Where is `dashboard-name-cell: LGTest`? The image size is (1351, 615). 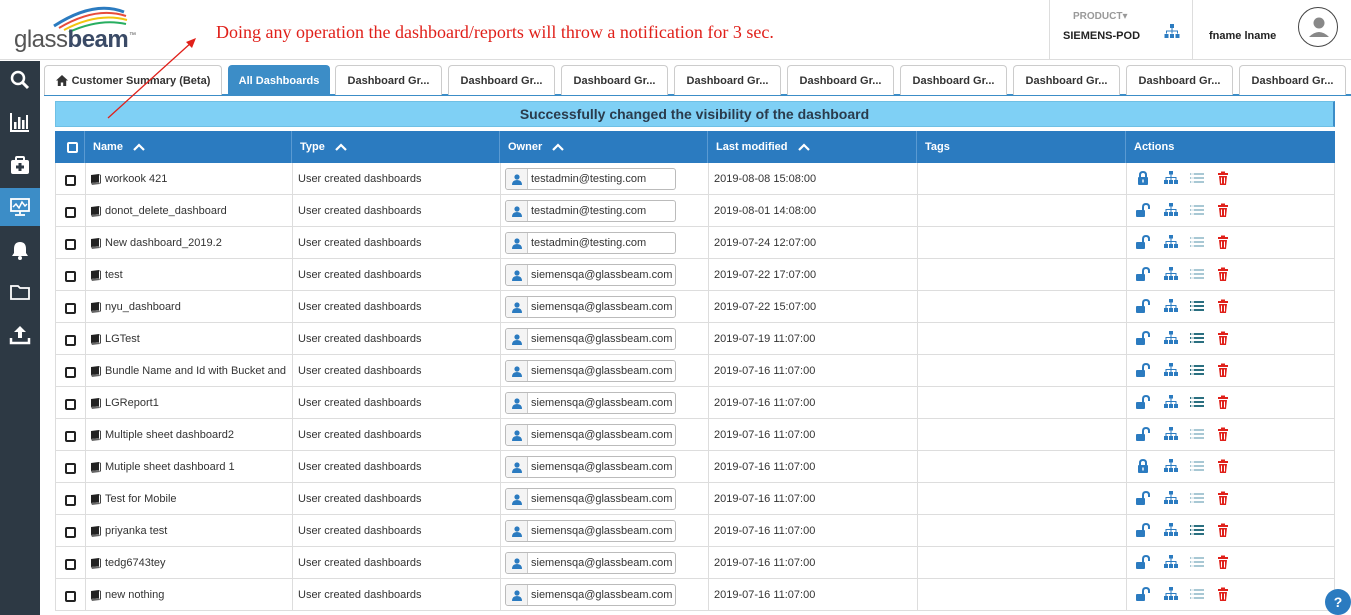
dashboard-name-cell: LGTest is located at coordinates (189, 339).